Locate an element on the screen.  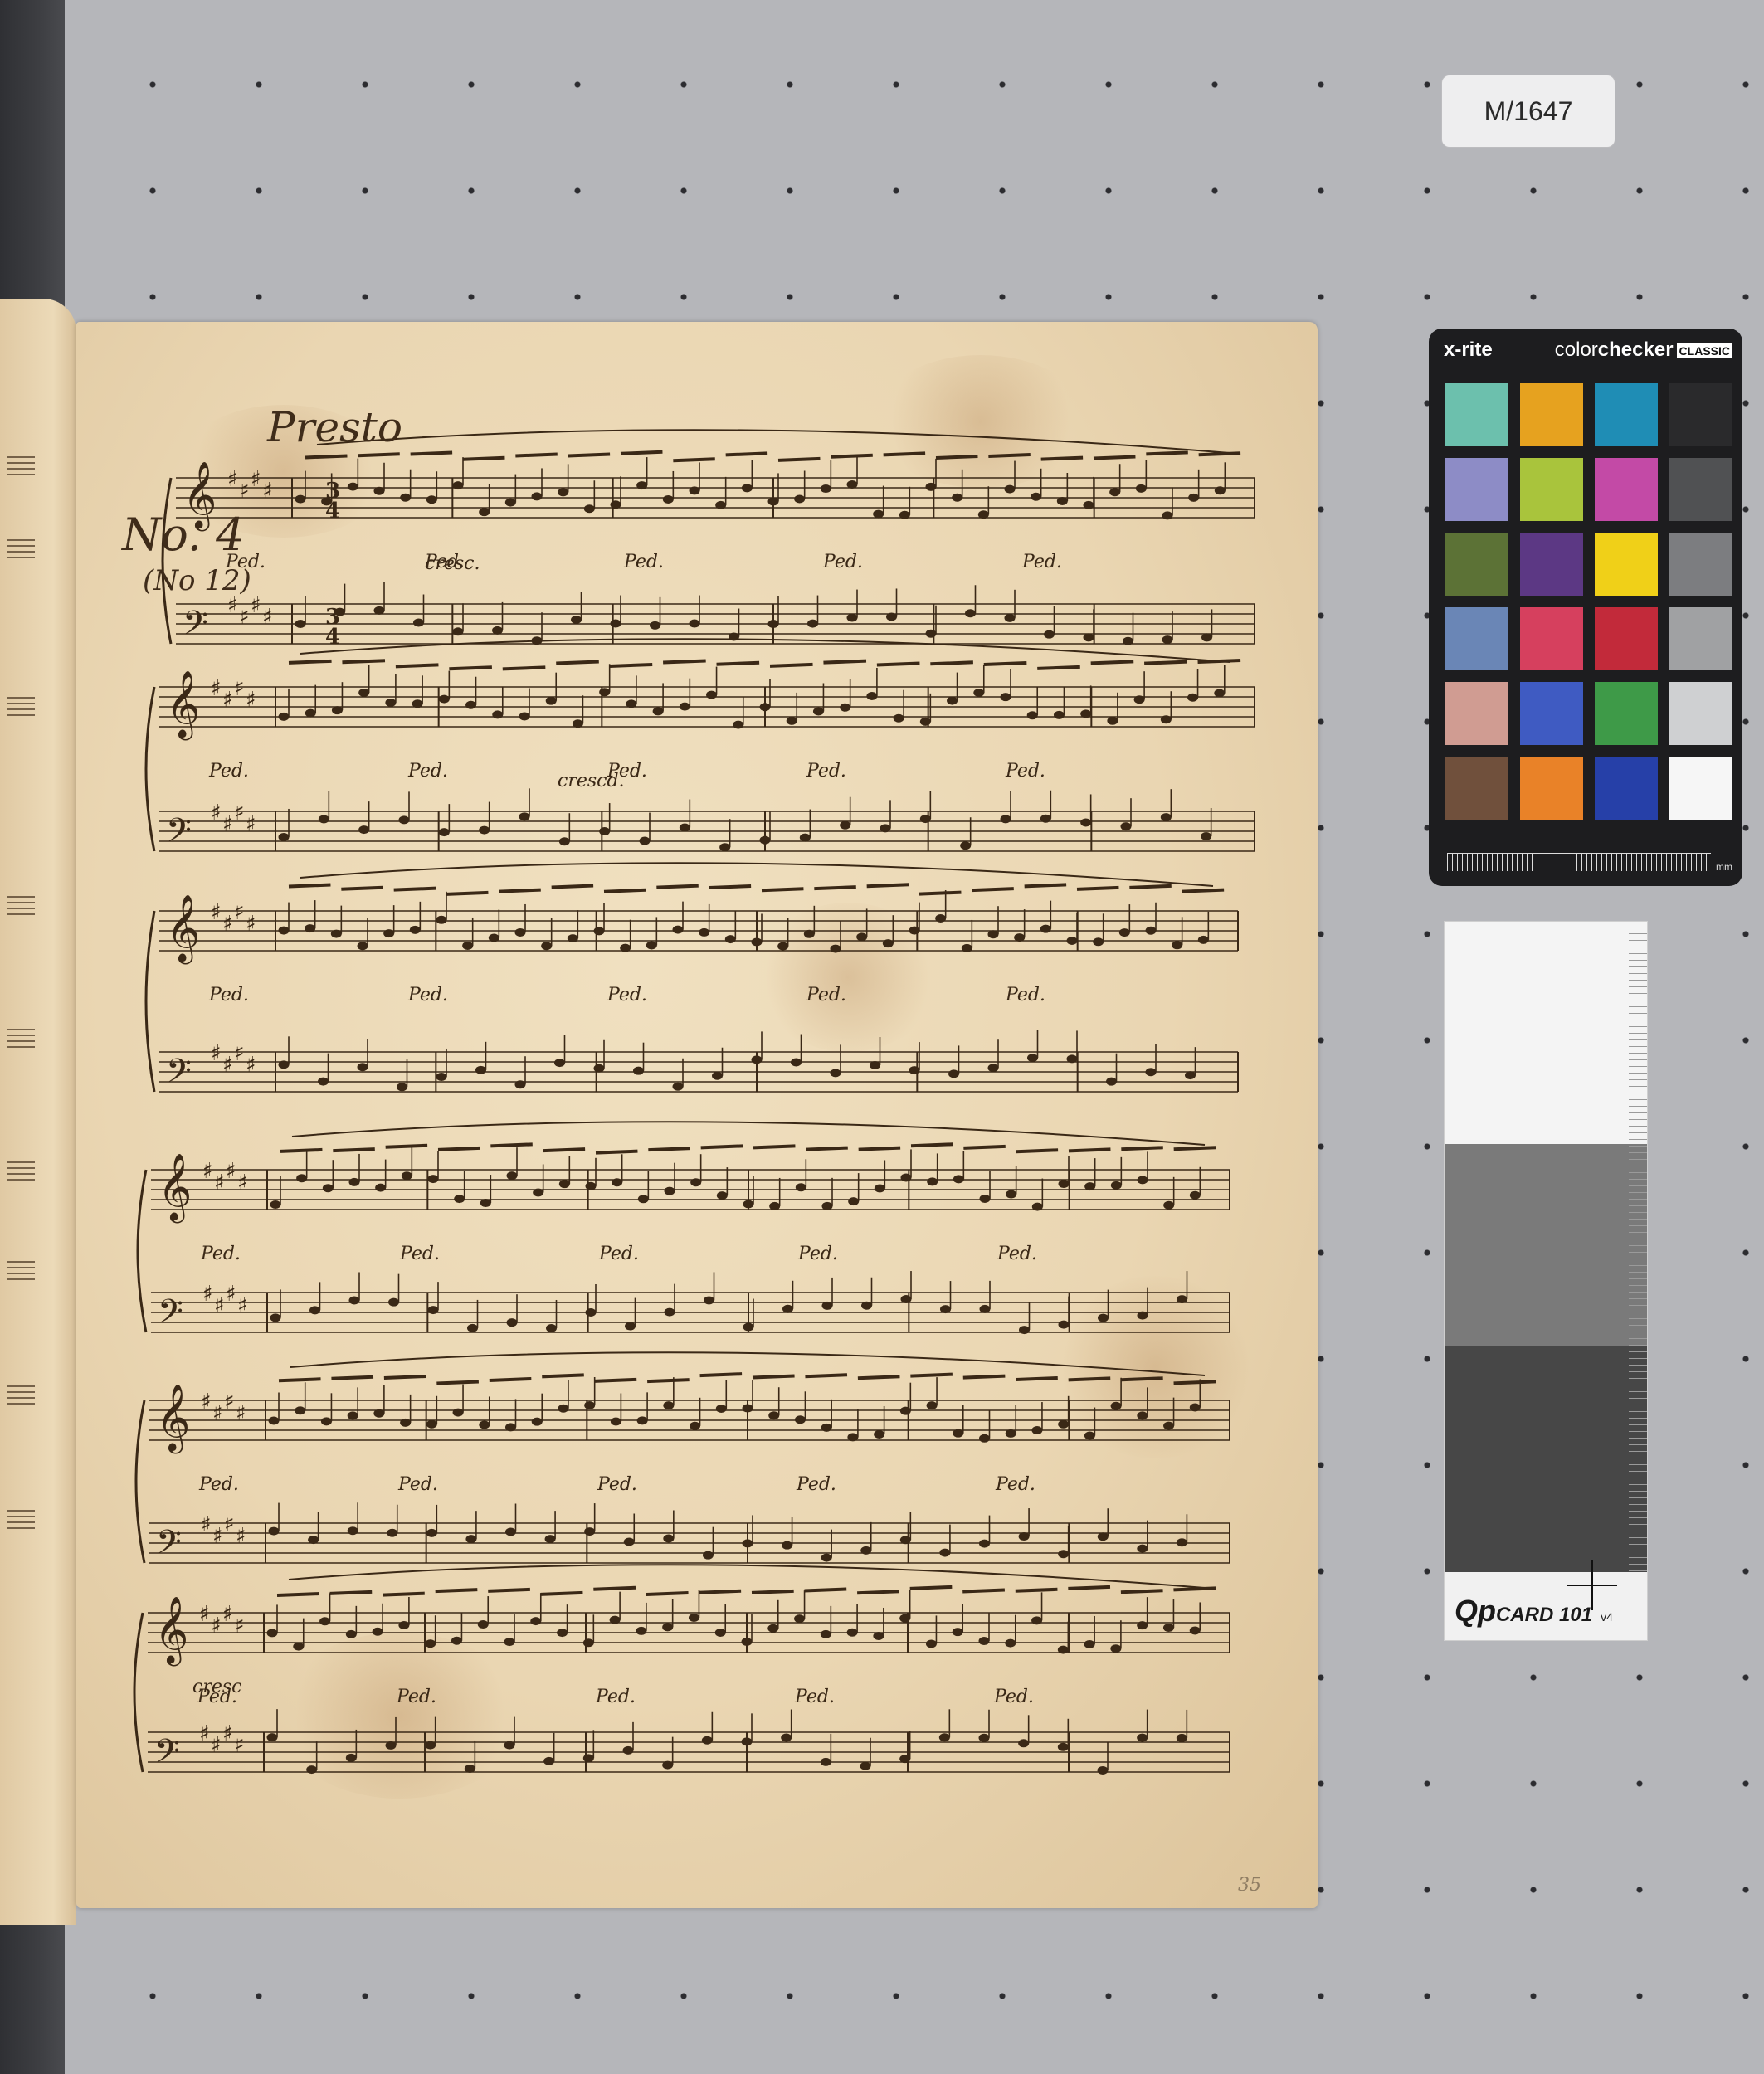
bass-clef: 𝄢 is located at coordinates (195, 627).